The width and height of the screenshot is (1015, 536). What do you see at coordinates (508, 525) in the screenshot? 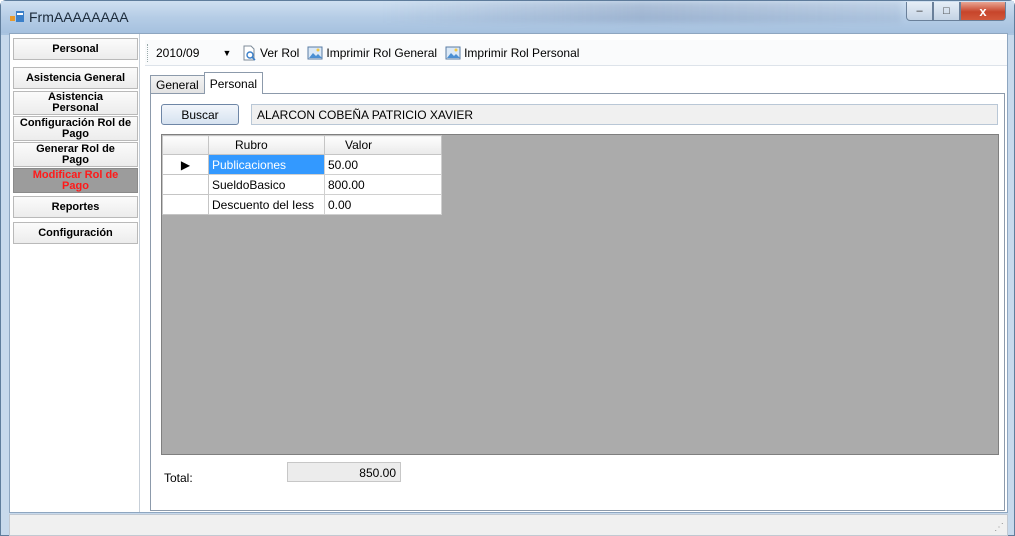
I see `status-bar: ⋰` at bounding box center [508, 525].